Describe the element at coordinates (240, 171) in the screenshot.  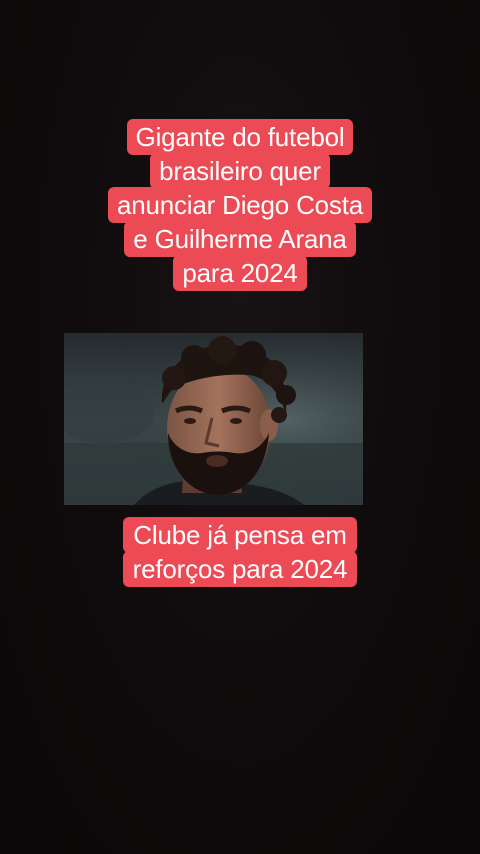
I see `headline-line-2: brasileiro quer` at that location.